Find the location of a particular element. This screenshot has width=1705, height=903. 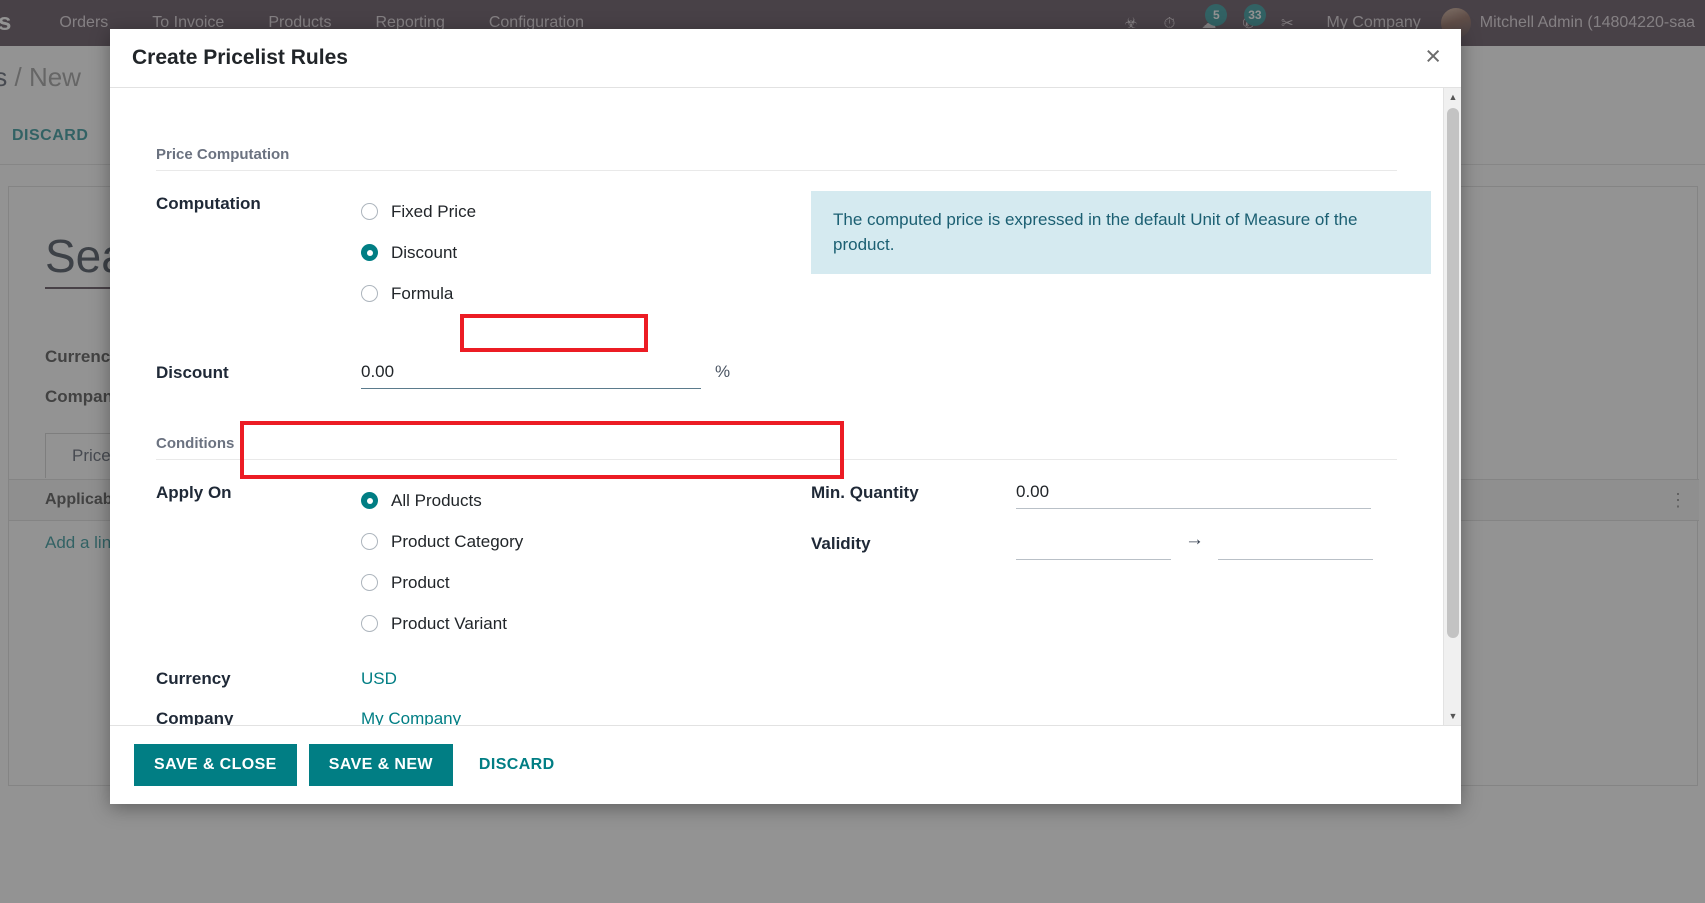

validity-end-date-input is located at coordinates (1295, 545).